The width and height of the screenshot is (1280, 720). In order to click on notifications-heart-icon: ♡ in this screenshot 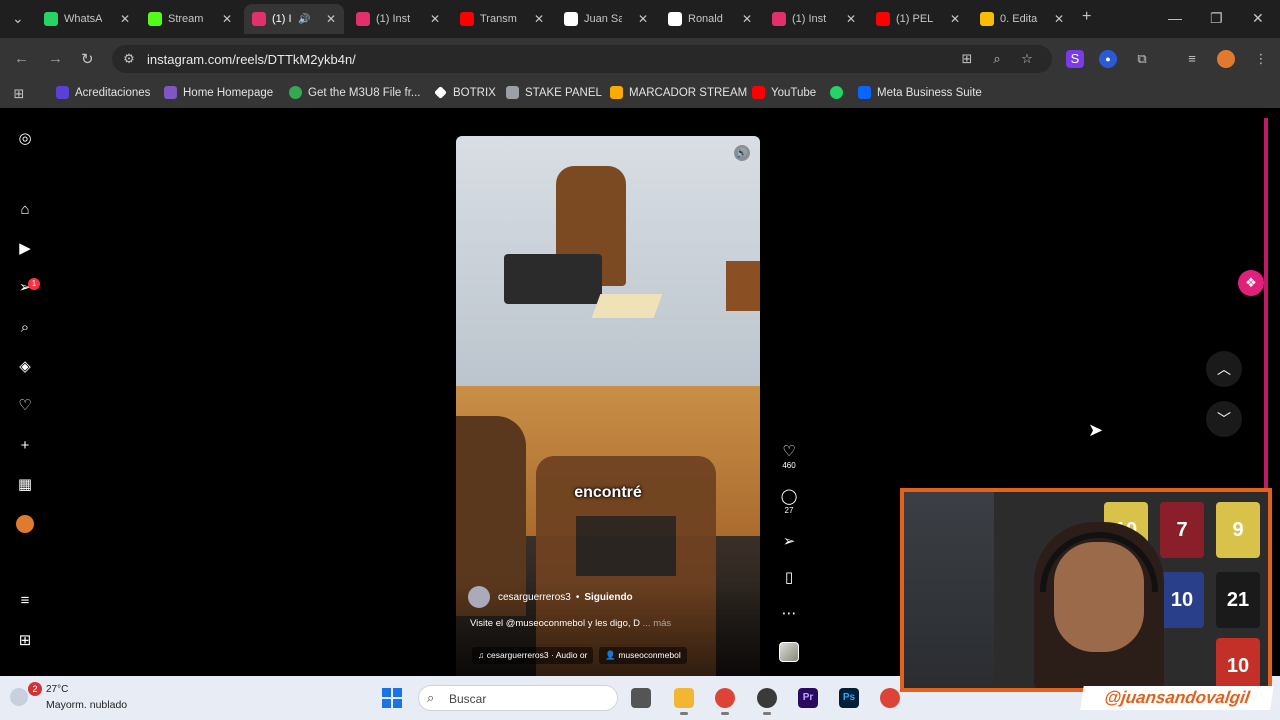, I will do `click(25, 406)`.